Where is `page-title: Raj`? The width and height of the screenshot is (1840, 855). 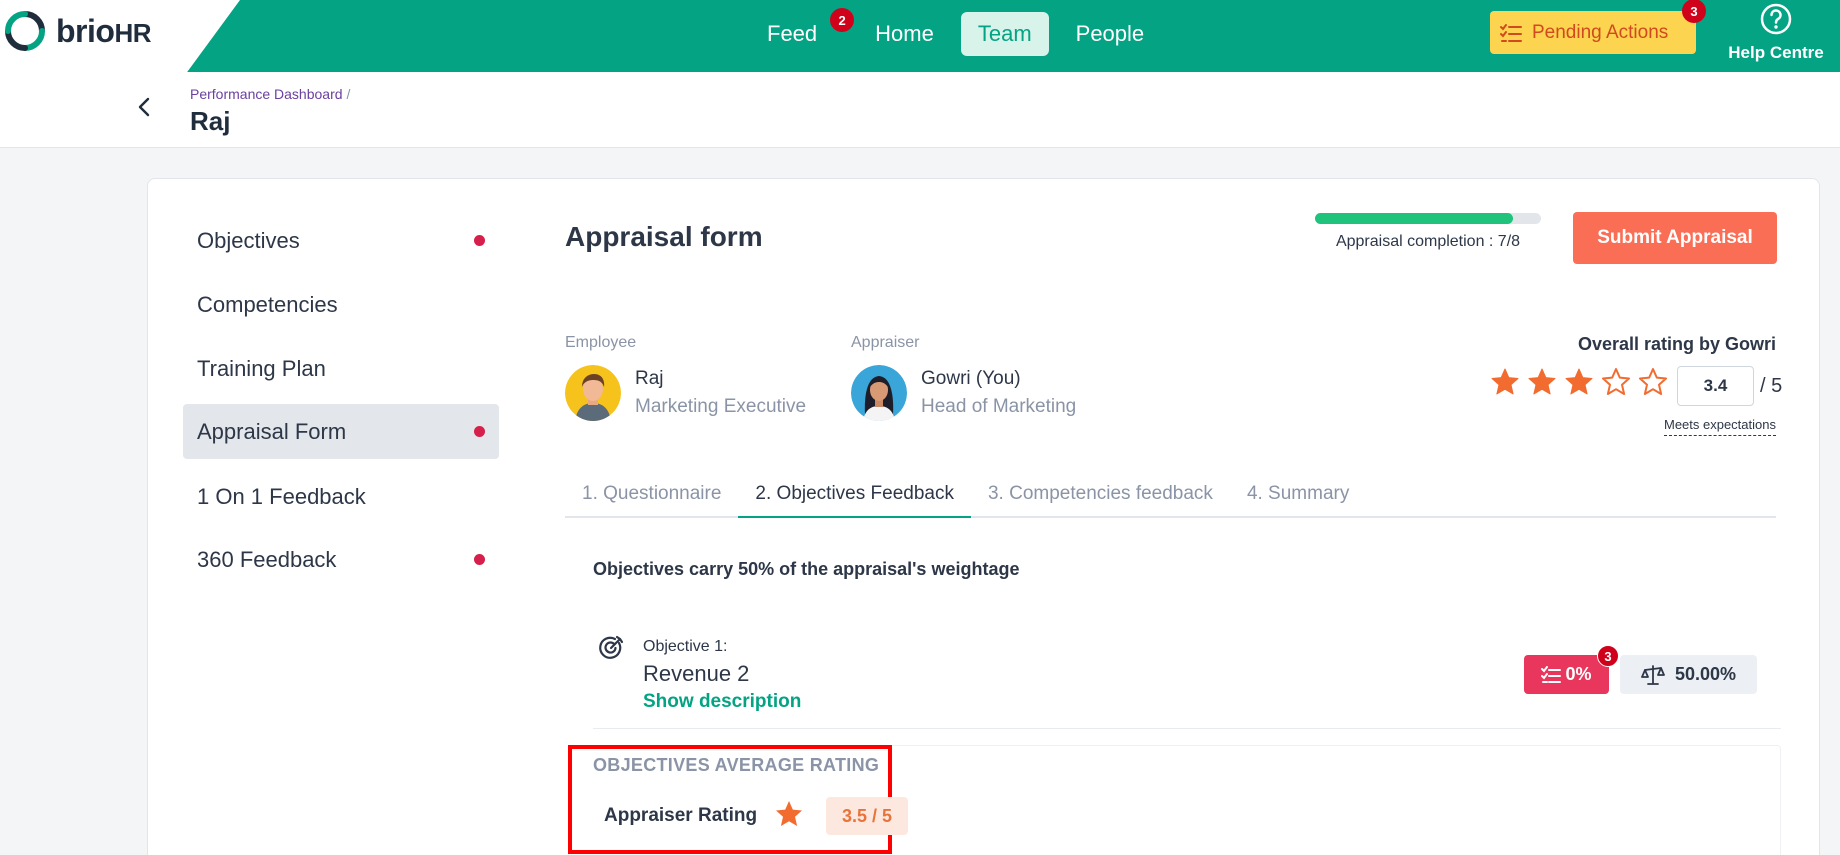 page-title: Raj is located at coordinates (210, 121).